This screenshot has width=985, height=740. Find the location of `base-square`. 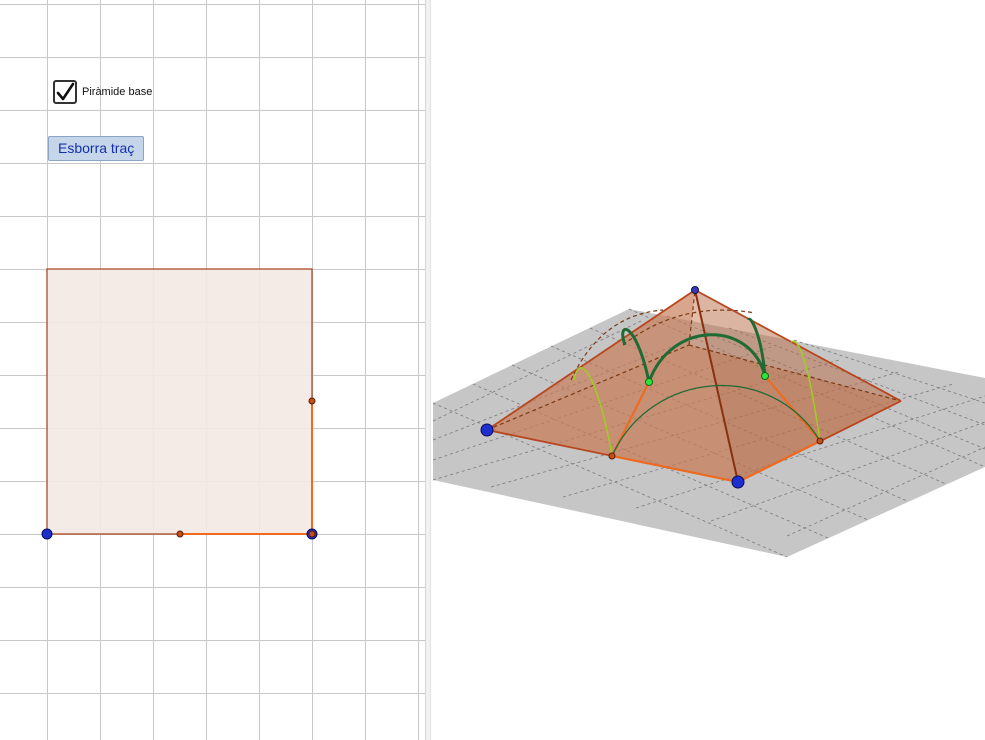

base-square is located at coordinates (179, 401).